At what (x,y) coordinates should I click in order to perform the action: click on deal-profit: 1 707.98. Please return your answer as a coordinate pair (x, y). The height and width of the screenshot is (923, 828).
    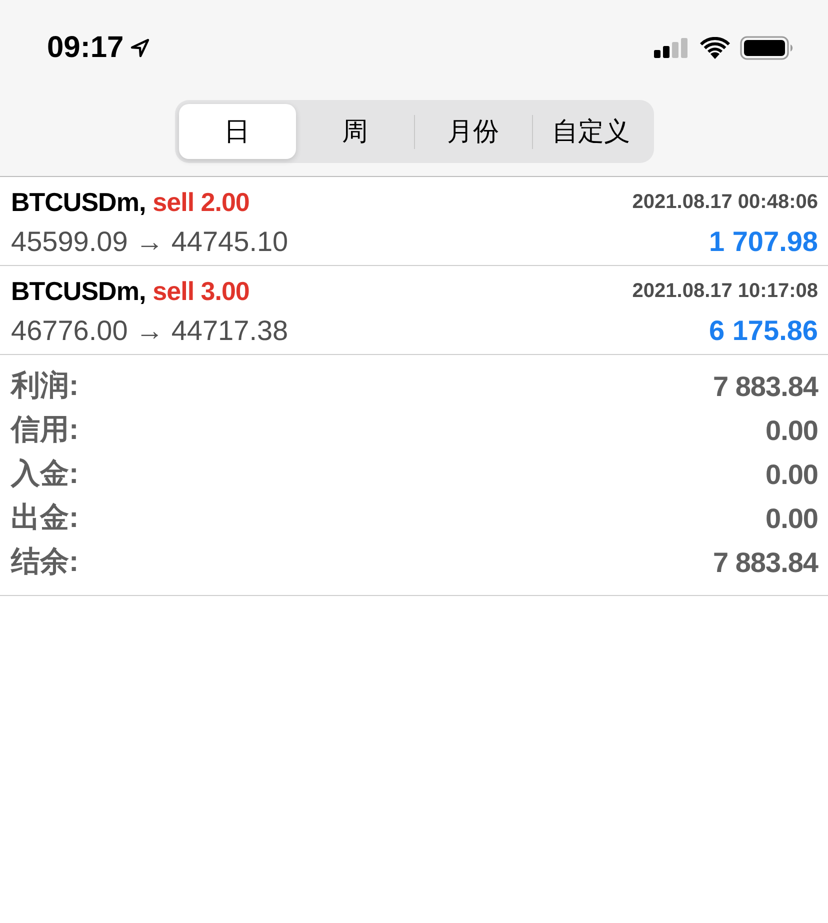
    Looking at the image, I should click on (763, 242).